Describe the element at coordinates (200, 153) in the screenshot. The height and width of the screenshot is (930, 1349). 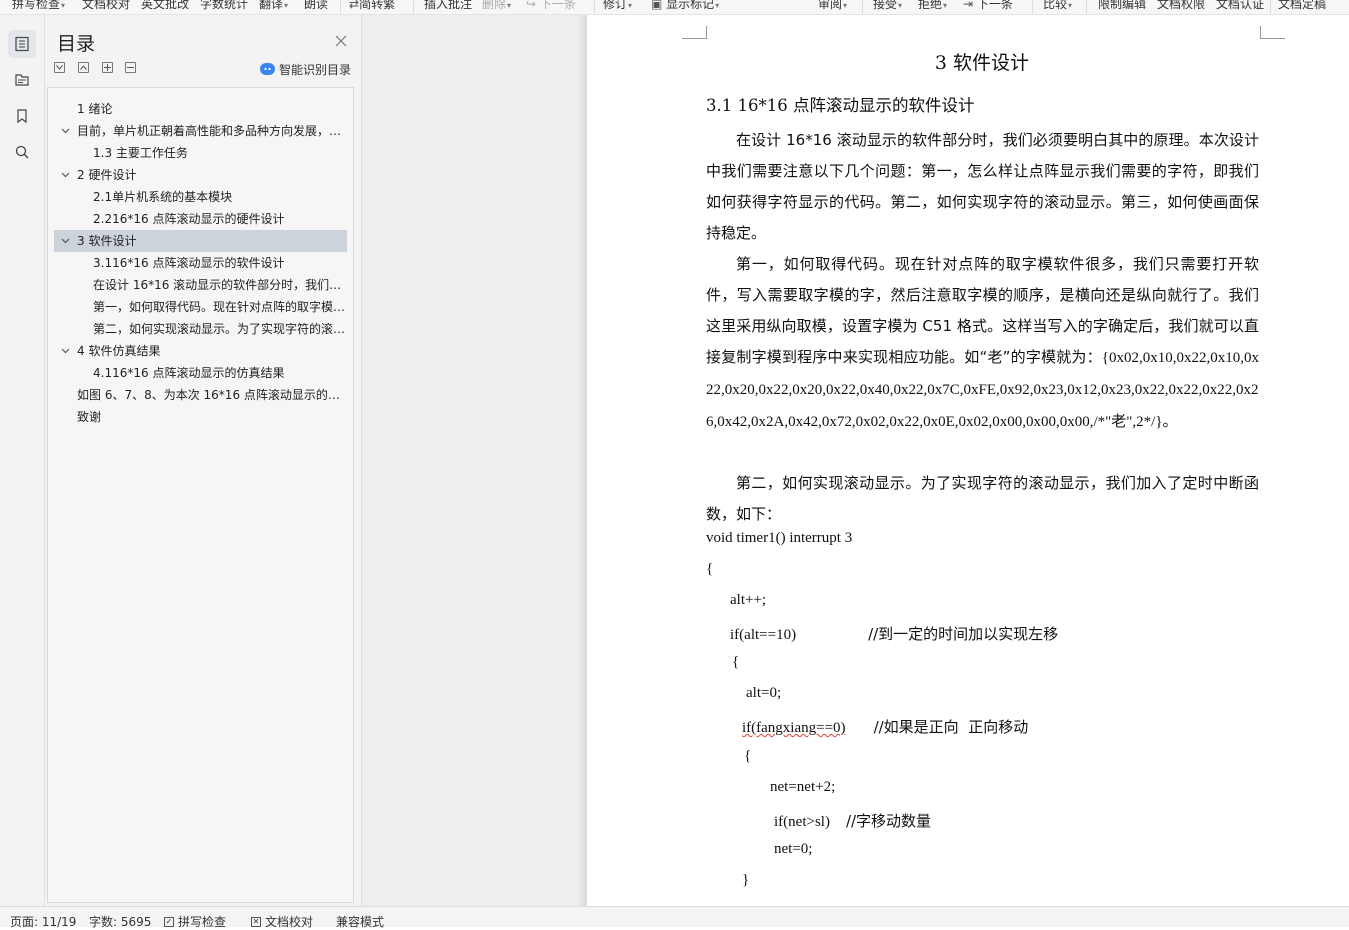
I see `toc-item: 1.3 主要工作任务` at that location.